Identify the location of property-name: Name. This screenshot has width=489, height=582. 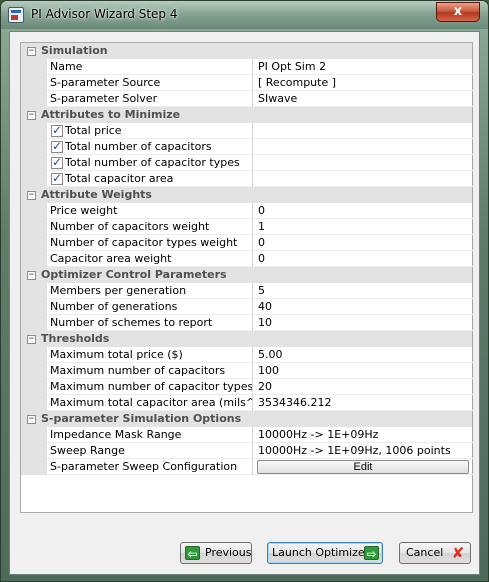
(150, 67).